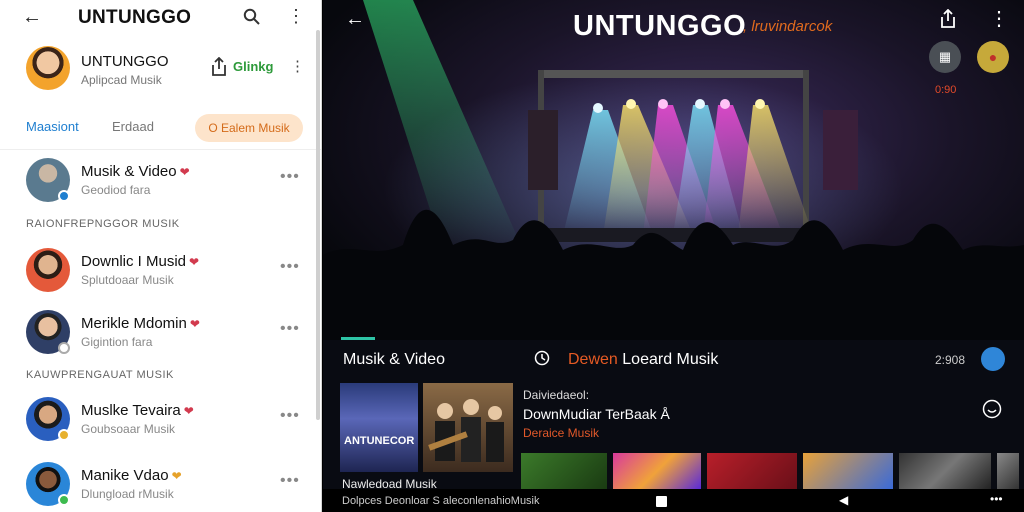  Describe the element at coordinates (670, 359) in the screenshot. I see `download-link-text: Loeard Musik` at that location.